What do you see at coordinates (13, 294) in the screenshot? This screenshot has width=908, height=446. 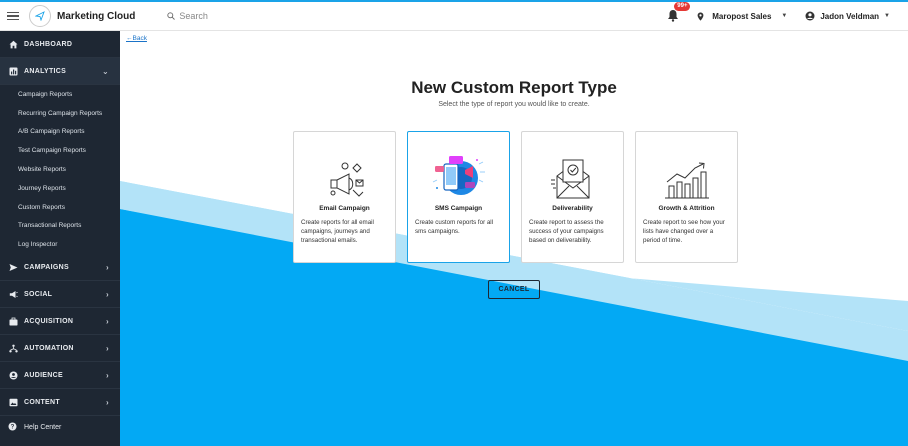 I see `megaphone-icon` at bounding box center [13, 294].